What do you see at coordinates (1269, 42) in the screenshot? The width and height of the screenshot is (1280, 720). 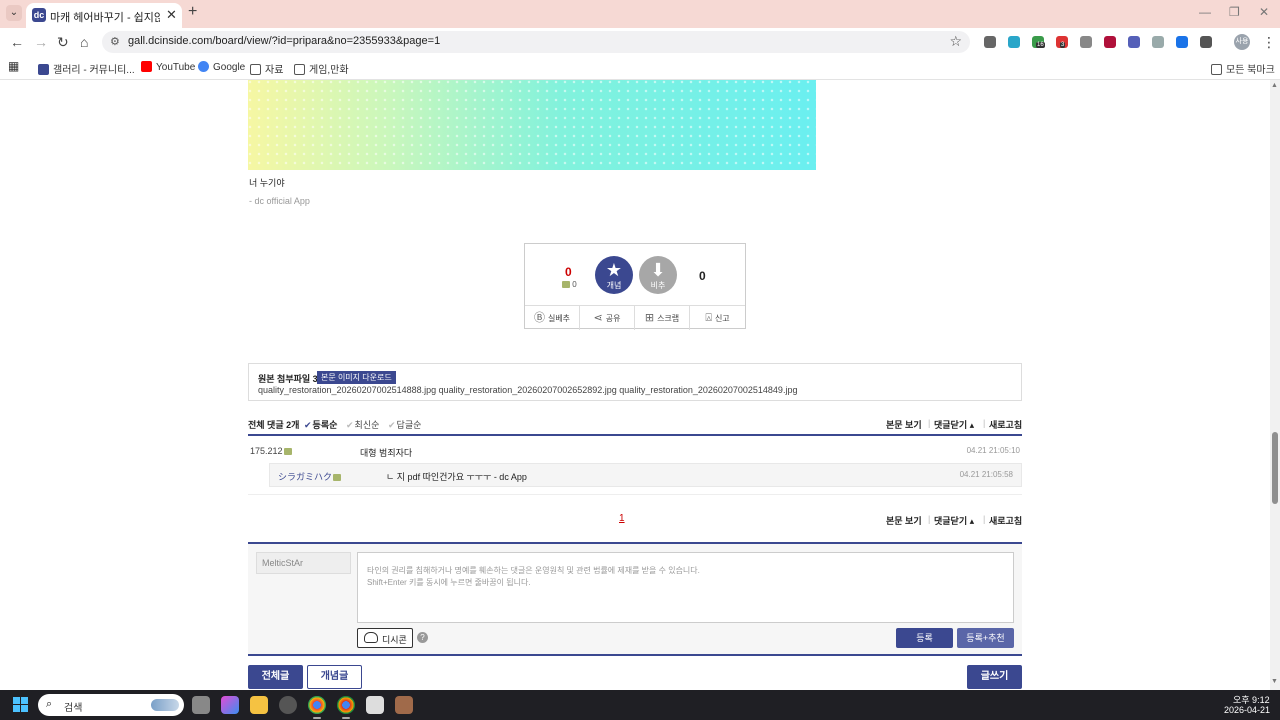 I see `browser-menu-icon: ⋮` at bounding box center [1269, 42].